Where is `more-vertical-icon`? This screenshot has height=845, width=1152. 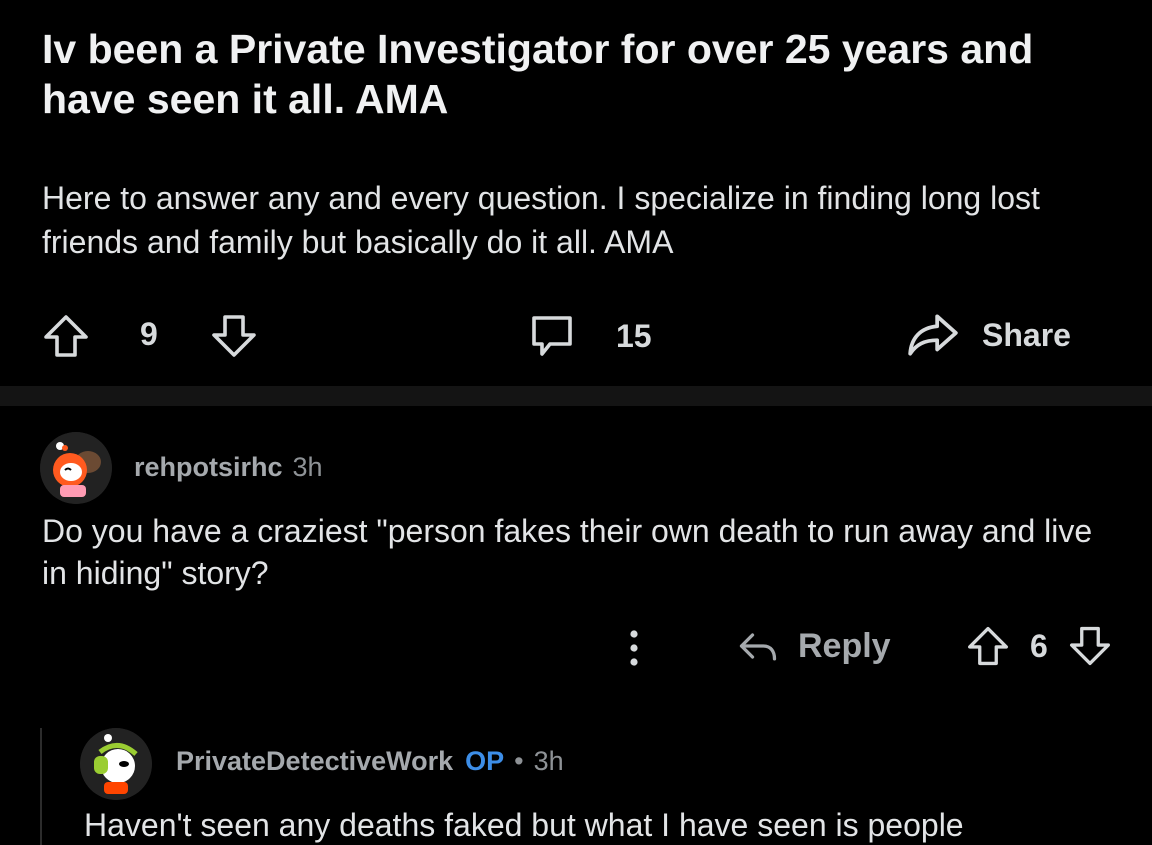 more-vertical-icon is located at coordinates (634, 648).